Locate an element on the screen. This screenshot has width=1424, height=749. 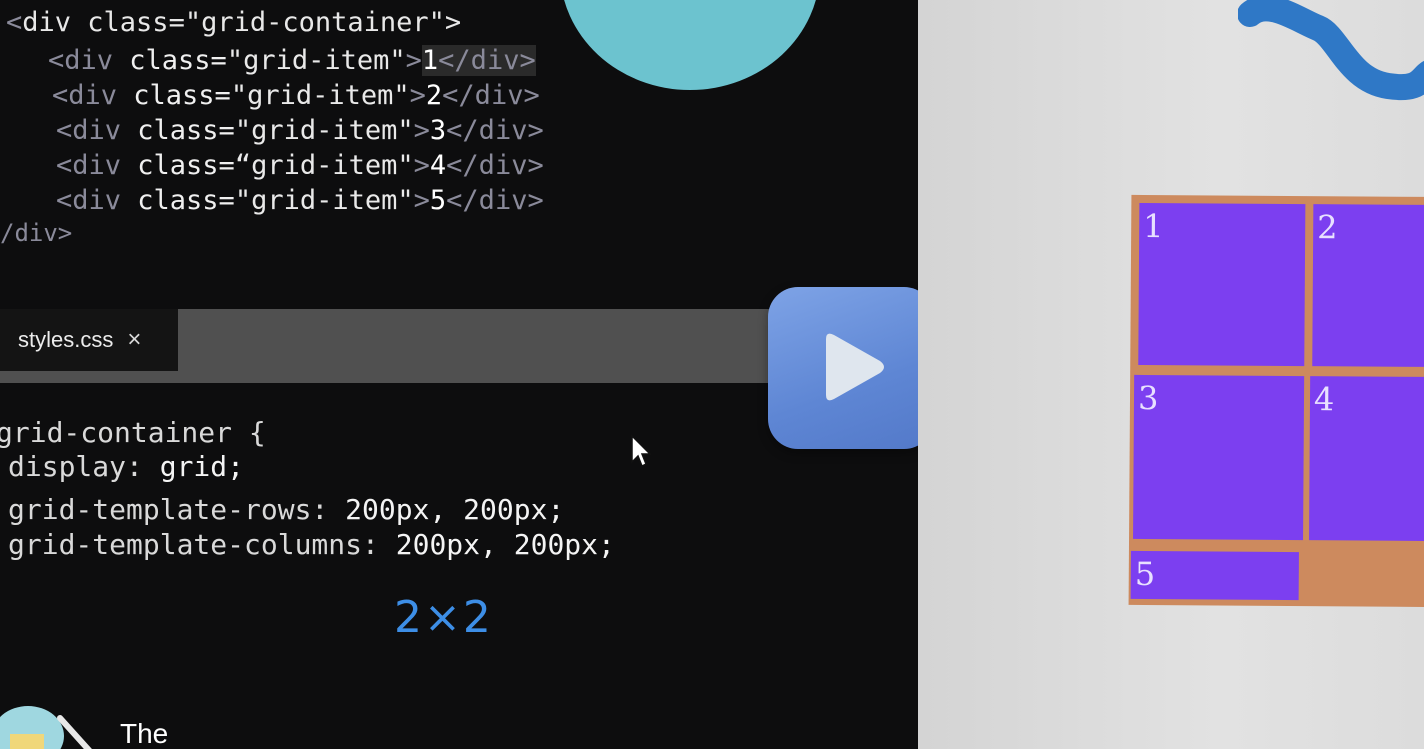
close-icon: × is located at coordinates (134, 340).